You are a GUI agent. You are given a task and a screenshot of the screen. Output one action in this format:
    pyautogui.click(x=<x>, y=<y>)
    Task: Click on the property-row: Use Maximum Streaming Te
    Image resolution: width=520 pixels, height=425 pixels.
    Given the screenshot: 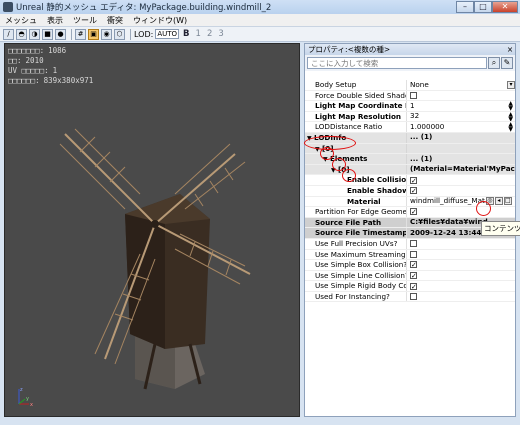 What is the action you would take?
    pyautogui.click(x=410, y=255)
    